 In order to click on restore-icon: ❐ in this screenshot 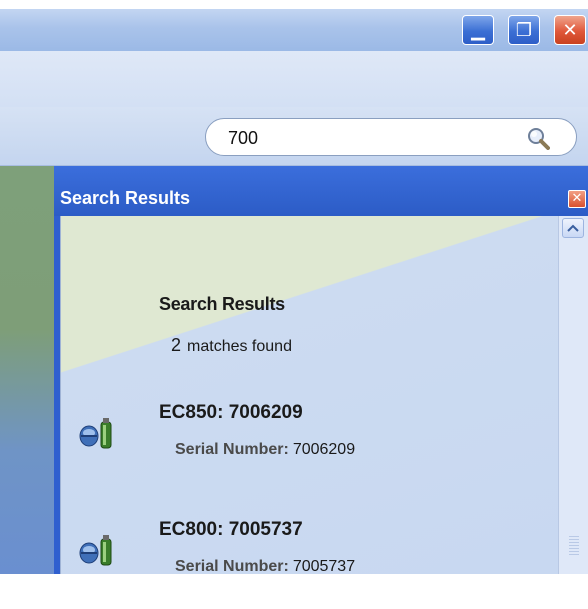, I will do `click(524, 30)`.